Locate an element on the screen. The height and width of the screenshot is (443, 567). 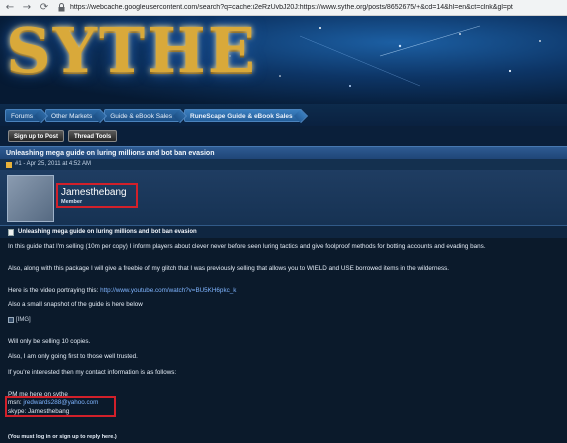
post-user-block: Jamesthebang Member is located at coordinates (283, 198).